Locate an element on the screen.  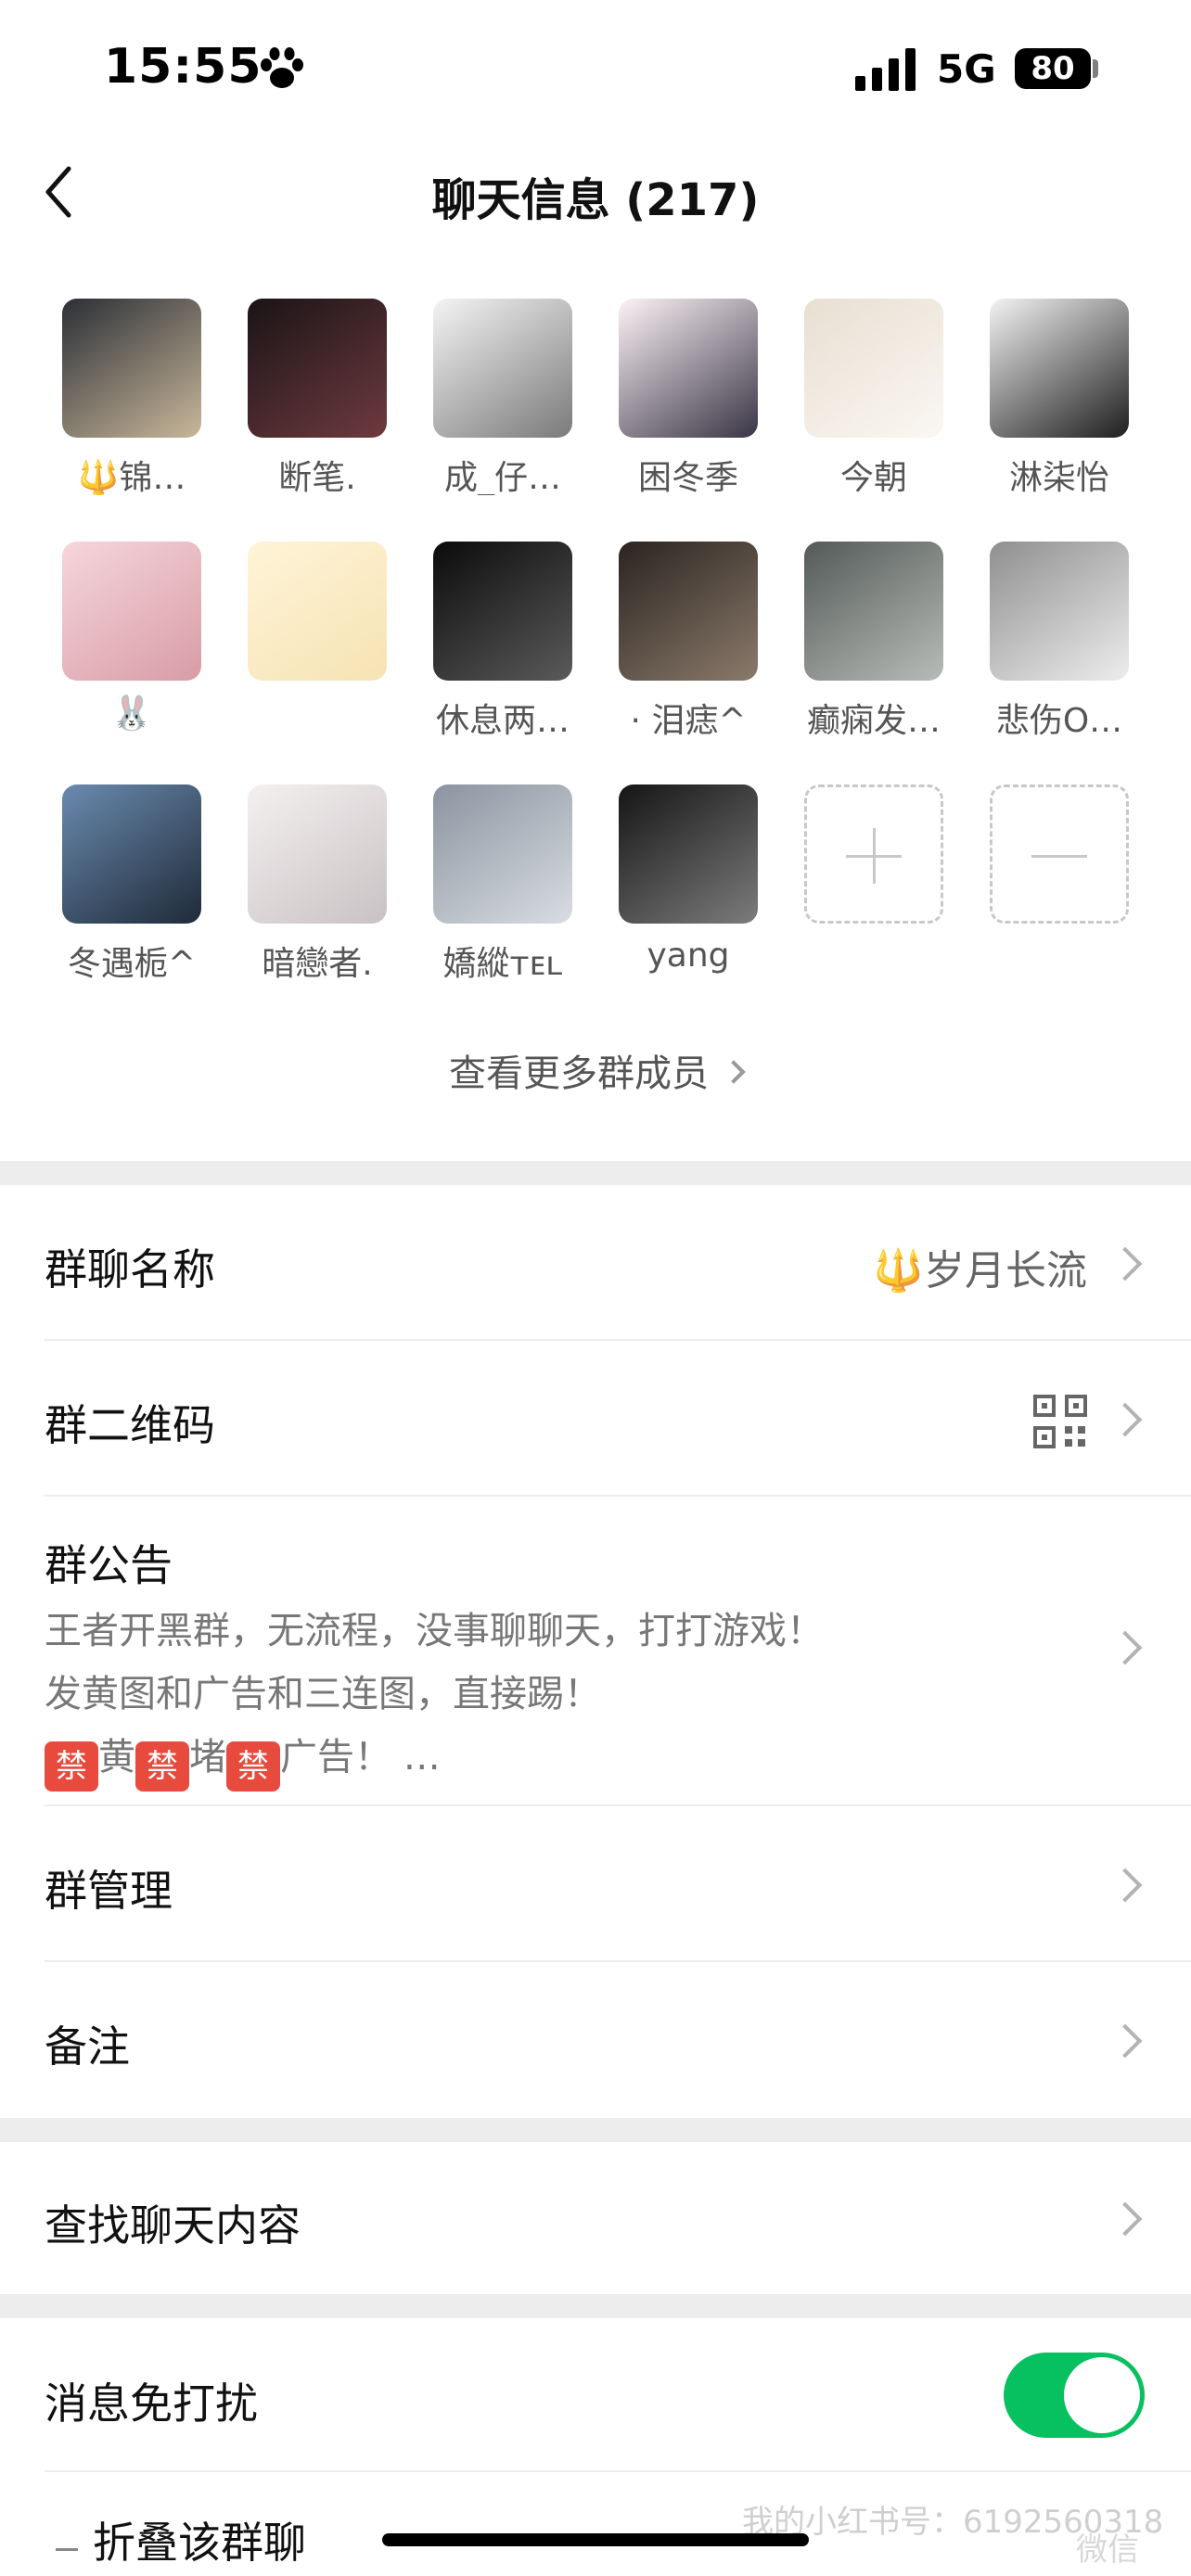
member-item: 今朝 is located at coordinates (874, 397).